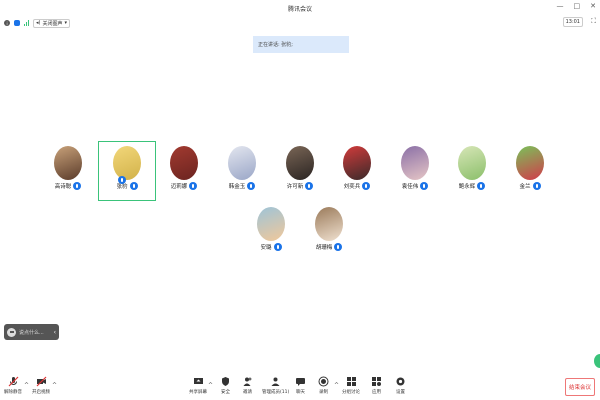 This screenshot has height=400, width=600. I want to click on participant-tile: 安璐, so click(271, 229).